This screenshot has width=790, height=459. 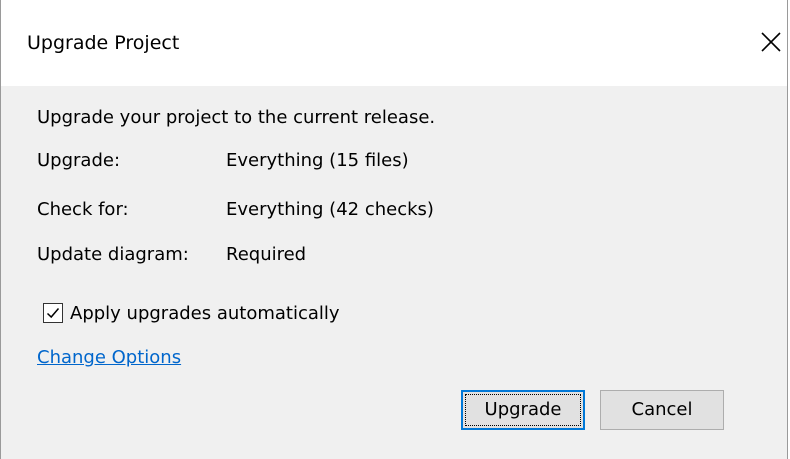 What do you see at coordinates (103, 43) in the screenshot?
I see `window-title: Upgrade Project` at bounding box center [103, 43].